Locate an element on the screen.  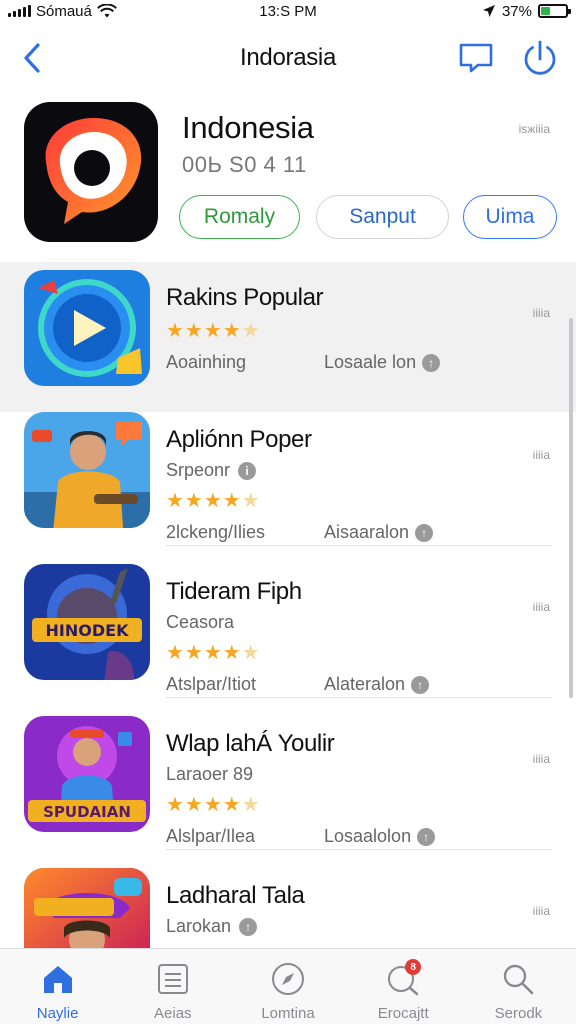
tab-explore: Lomtina is located at coordinates (287, 986).